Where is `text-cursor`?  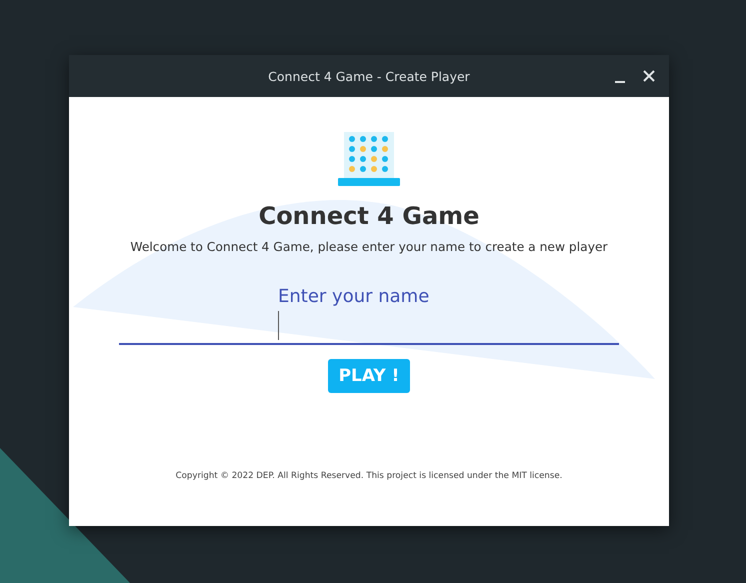
text-cursor is located at coordinates (278, 325).